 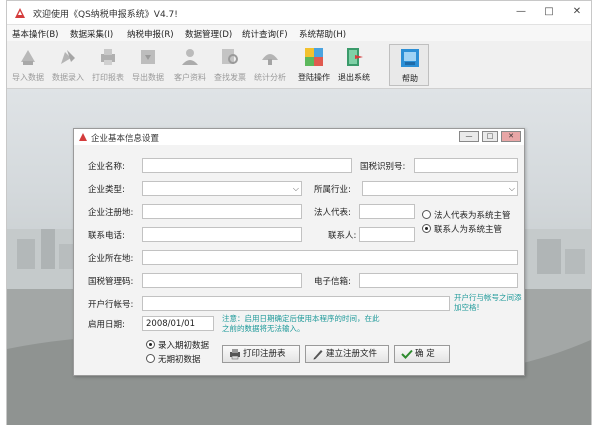 What do you see at coordinates (222, 280) in the screenshot?
I see `tax-authority-code-input` at bounding box center [222, 280].